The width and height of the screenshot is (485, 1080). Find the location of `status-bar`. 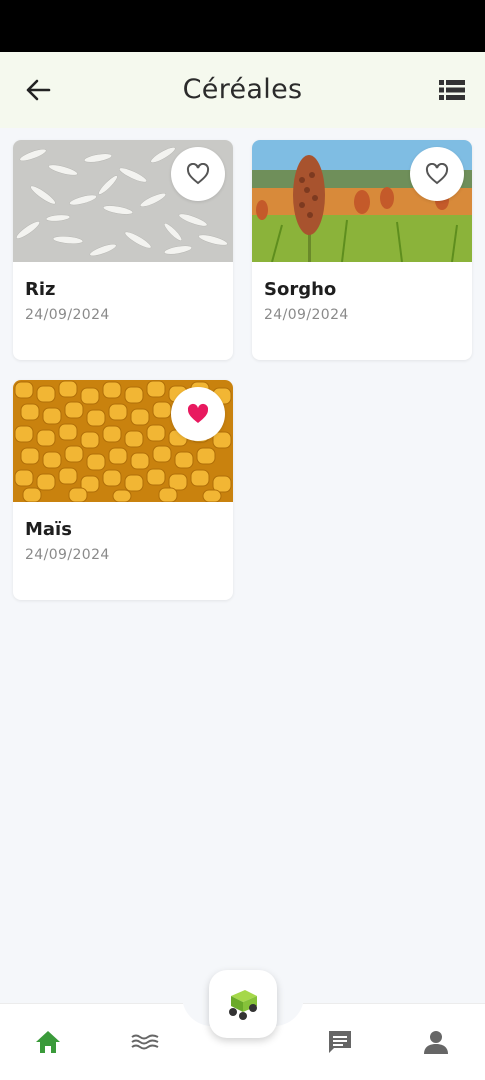

status-bar is located at coordinates (242, 26).